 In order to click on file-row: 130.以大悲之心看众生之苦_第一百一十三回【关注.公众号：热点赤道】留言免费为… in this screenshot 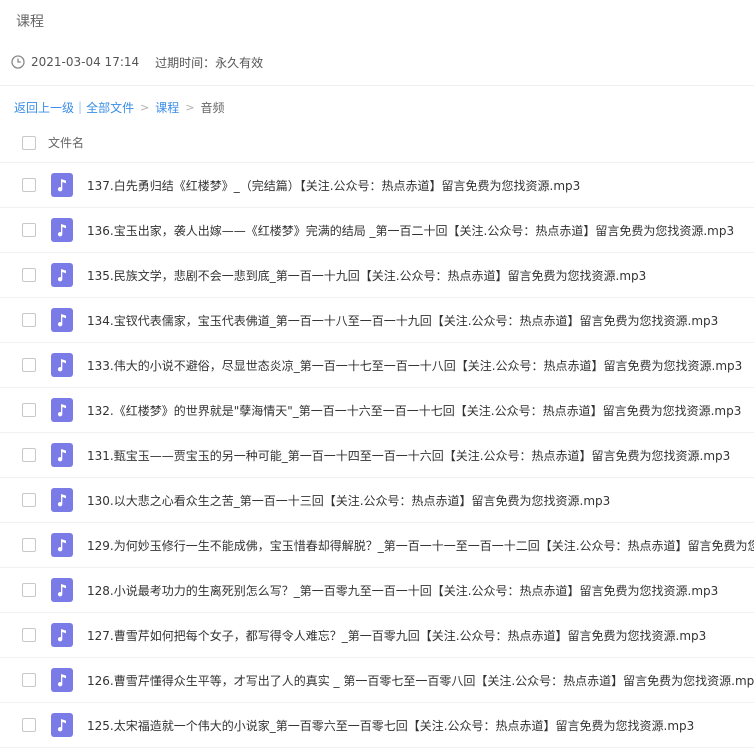, I will do `click(377, 500)`.